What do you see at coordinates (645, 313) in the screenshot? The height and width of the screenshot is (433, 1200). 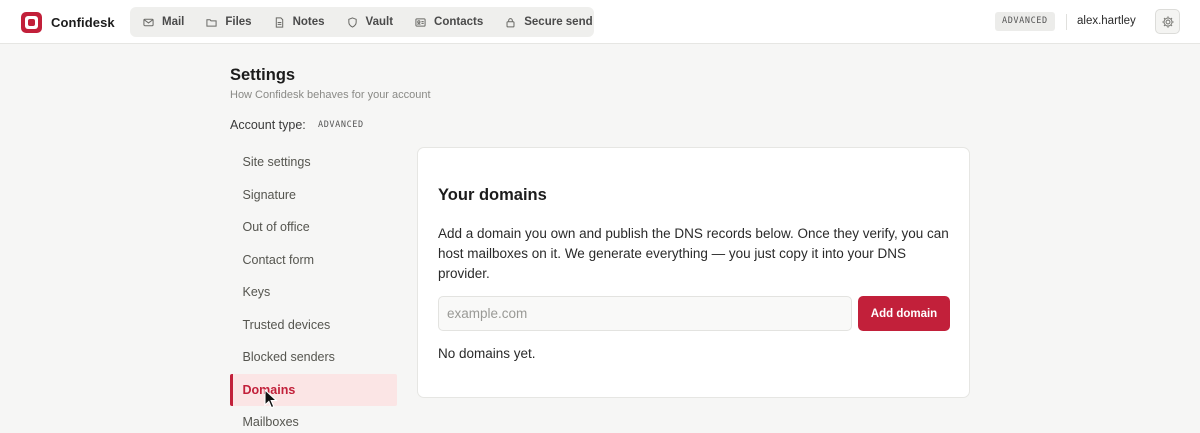 I see `domain-input` at bounding box center [645, 313].